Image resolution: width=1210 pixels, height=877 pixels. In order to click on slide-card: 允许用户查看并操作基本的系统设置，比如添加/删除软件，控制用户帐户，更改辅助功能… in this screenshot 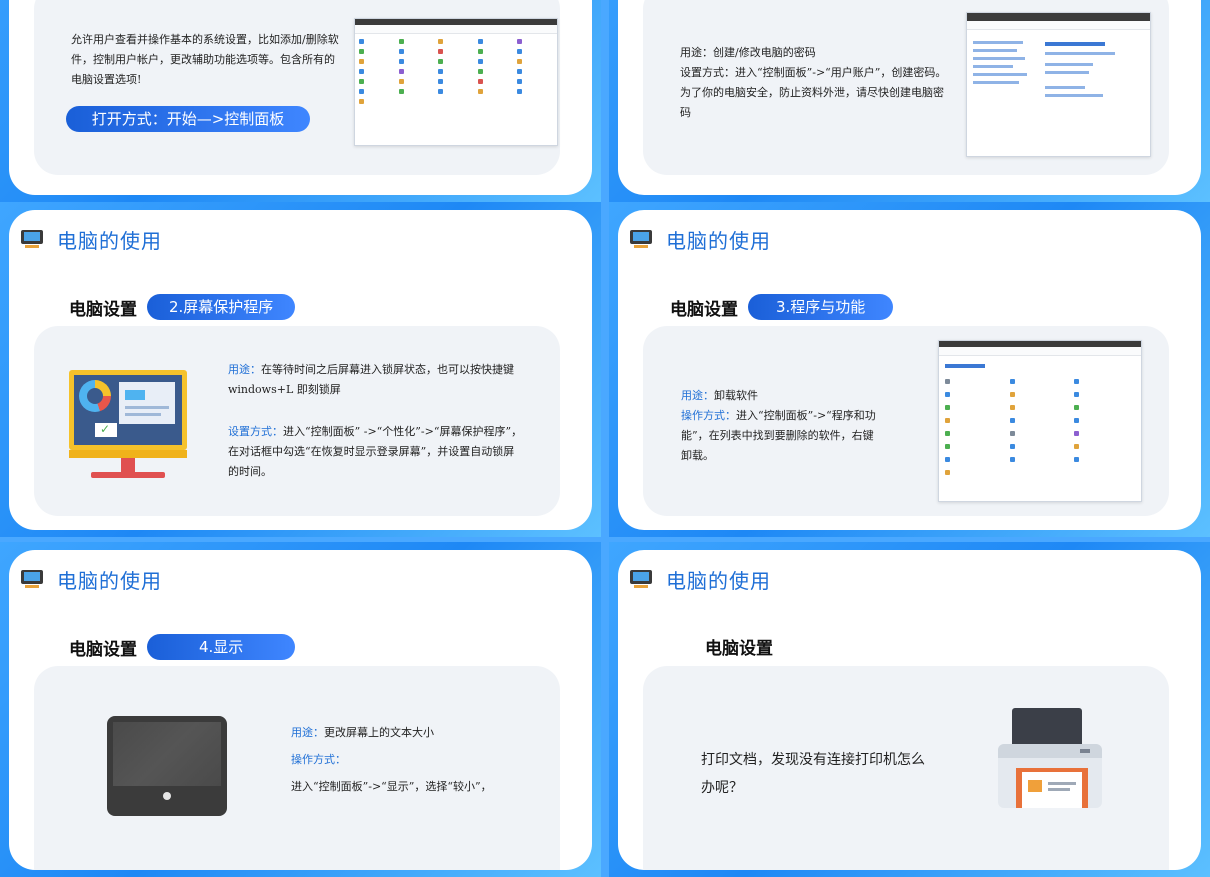, I will do `click(300, 97)`.